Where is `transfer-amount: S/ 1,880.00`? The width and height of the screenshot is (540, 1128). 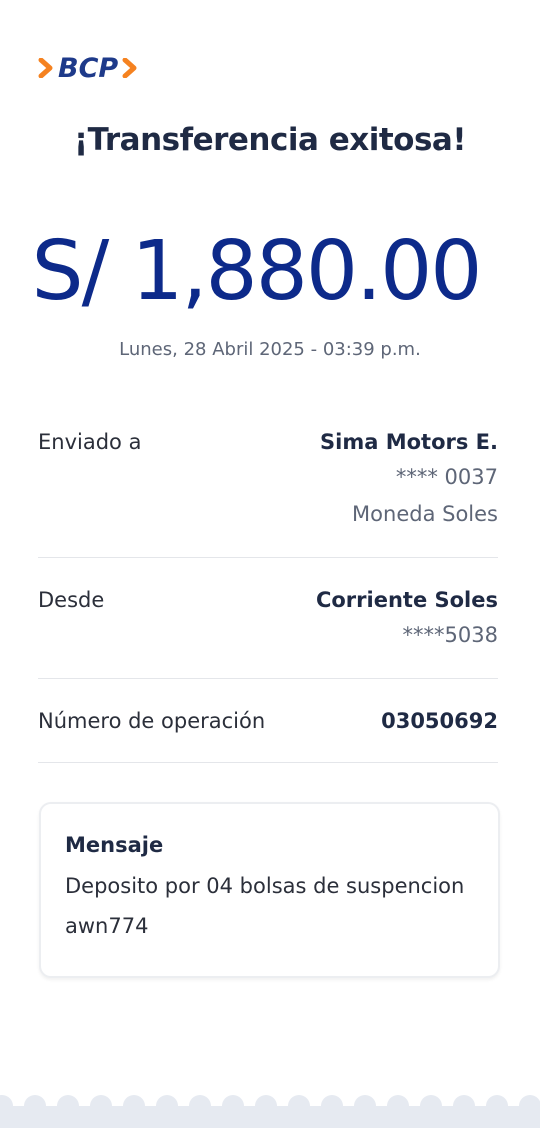
transfer-amount: S/ 1,880.00 is located at coordinates (257, 271).